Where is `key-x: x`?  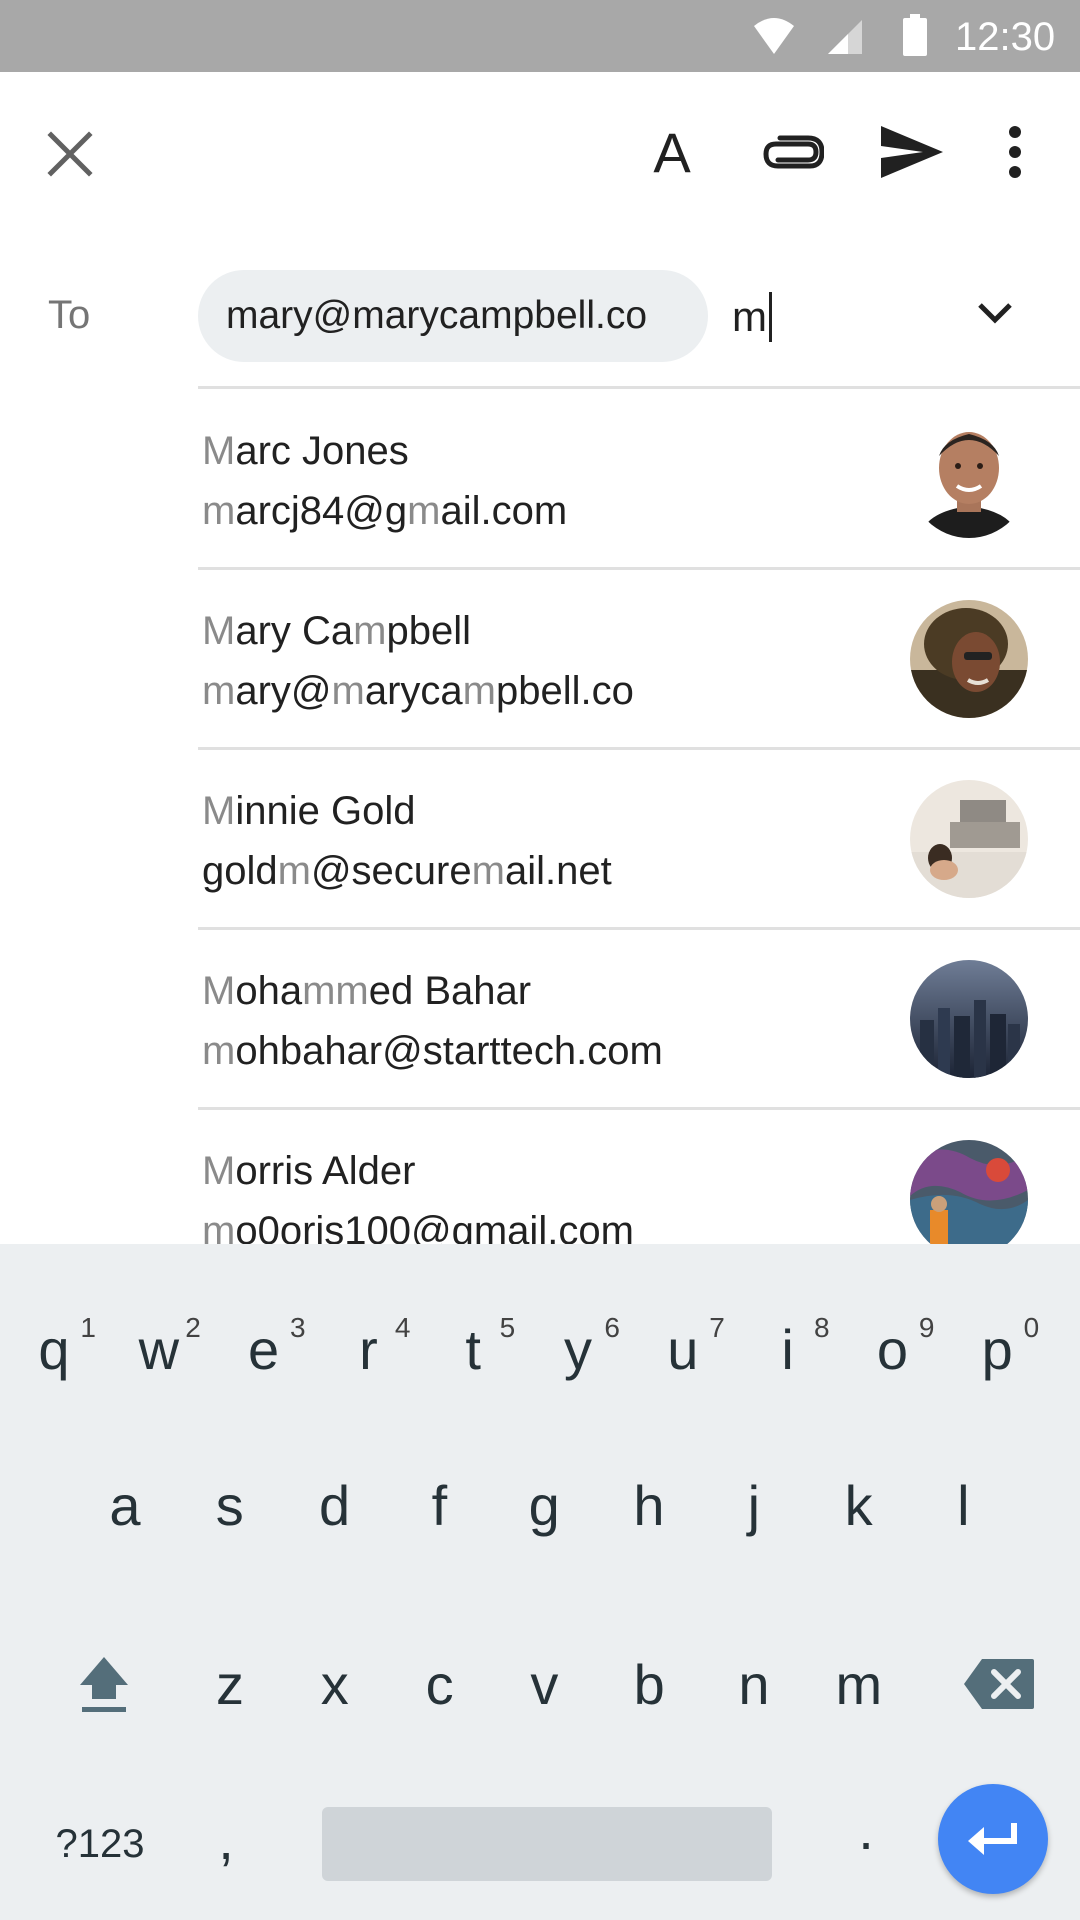
key-x: x is located at coordinates (335, 1684).